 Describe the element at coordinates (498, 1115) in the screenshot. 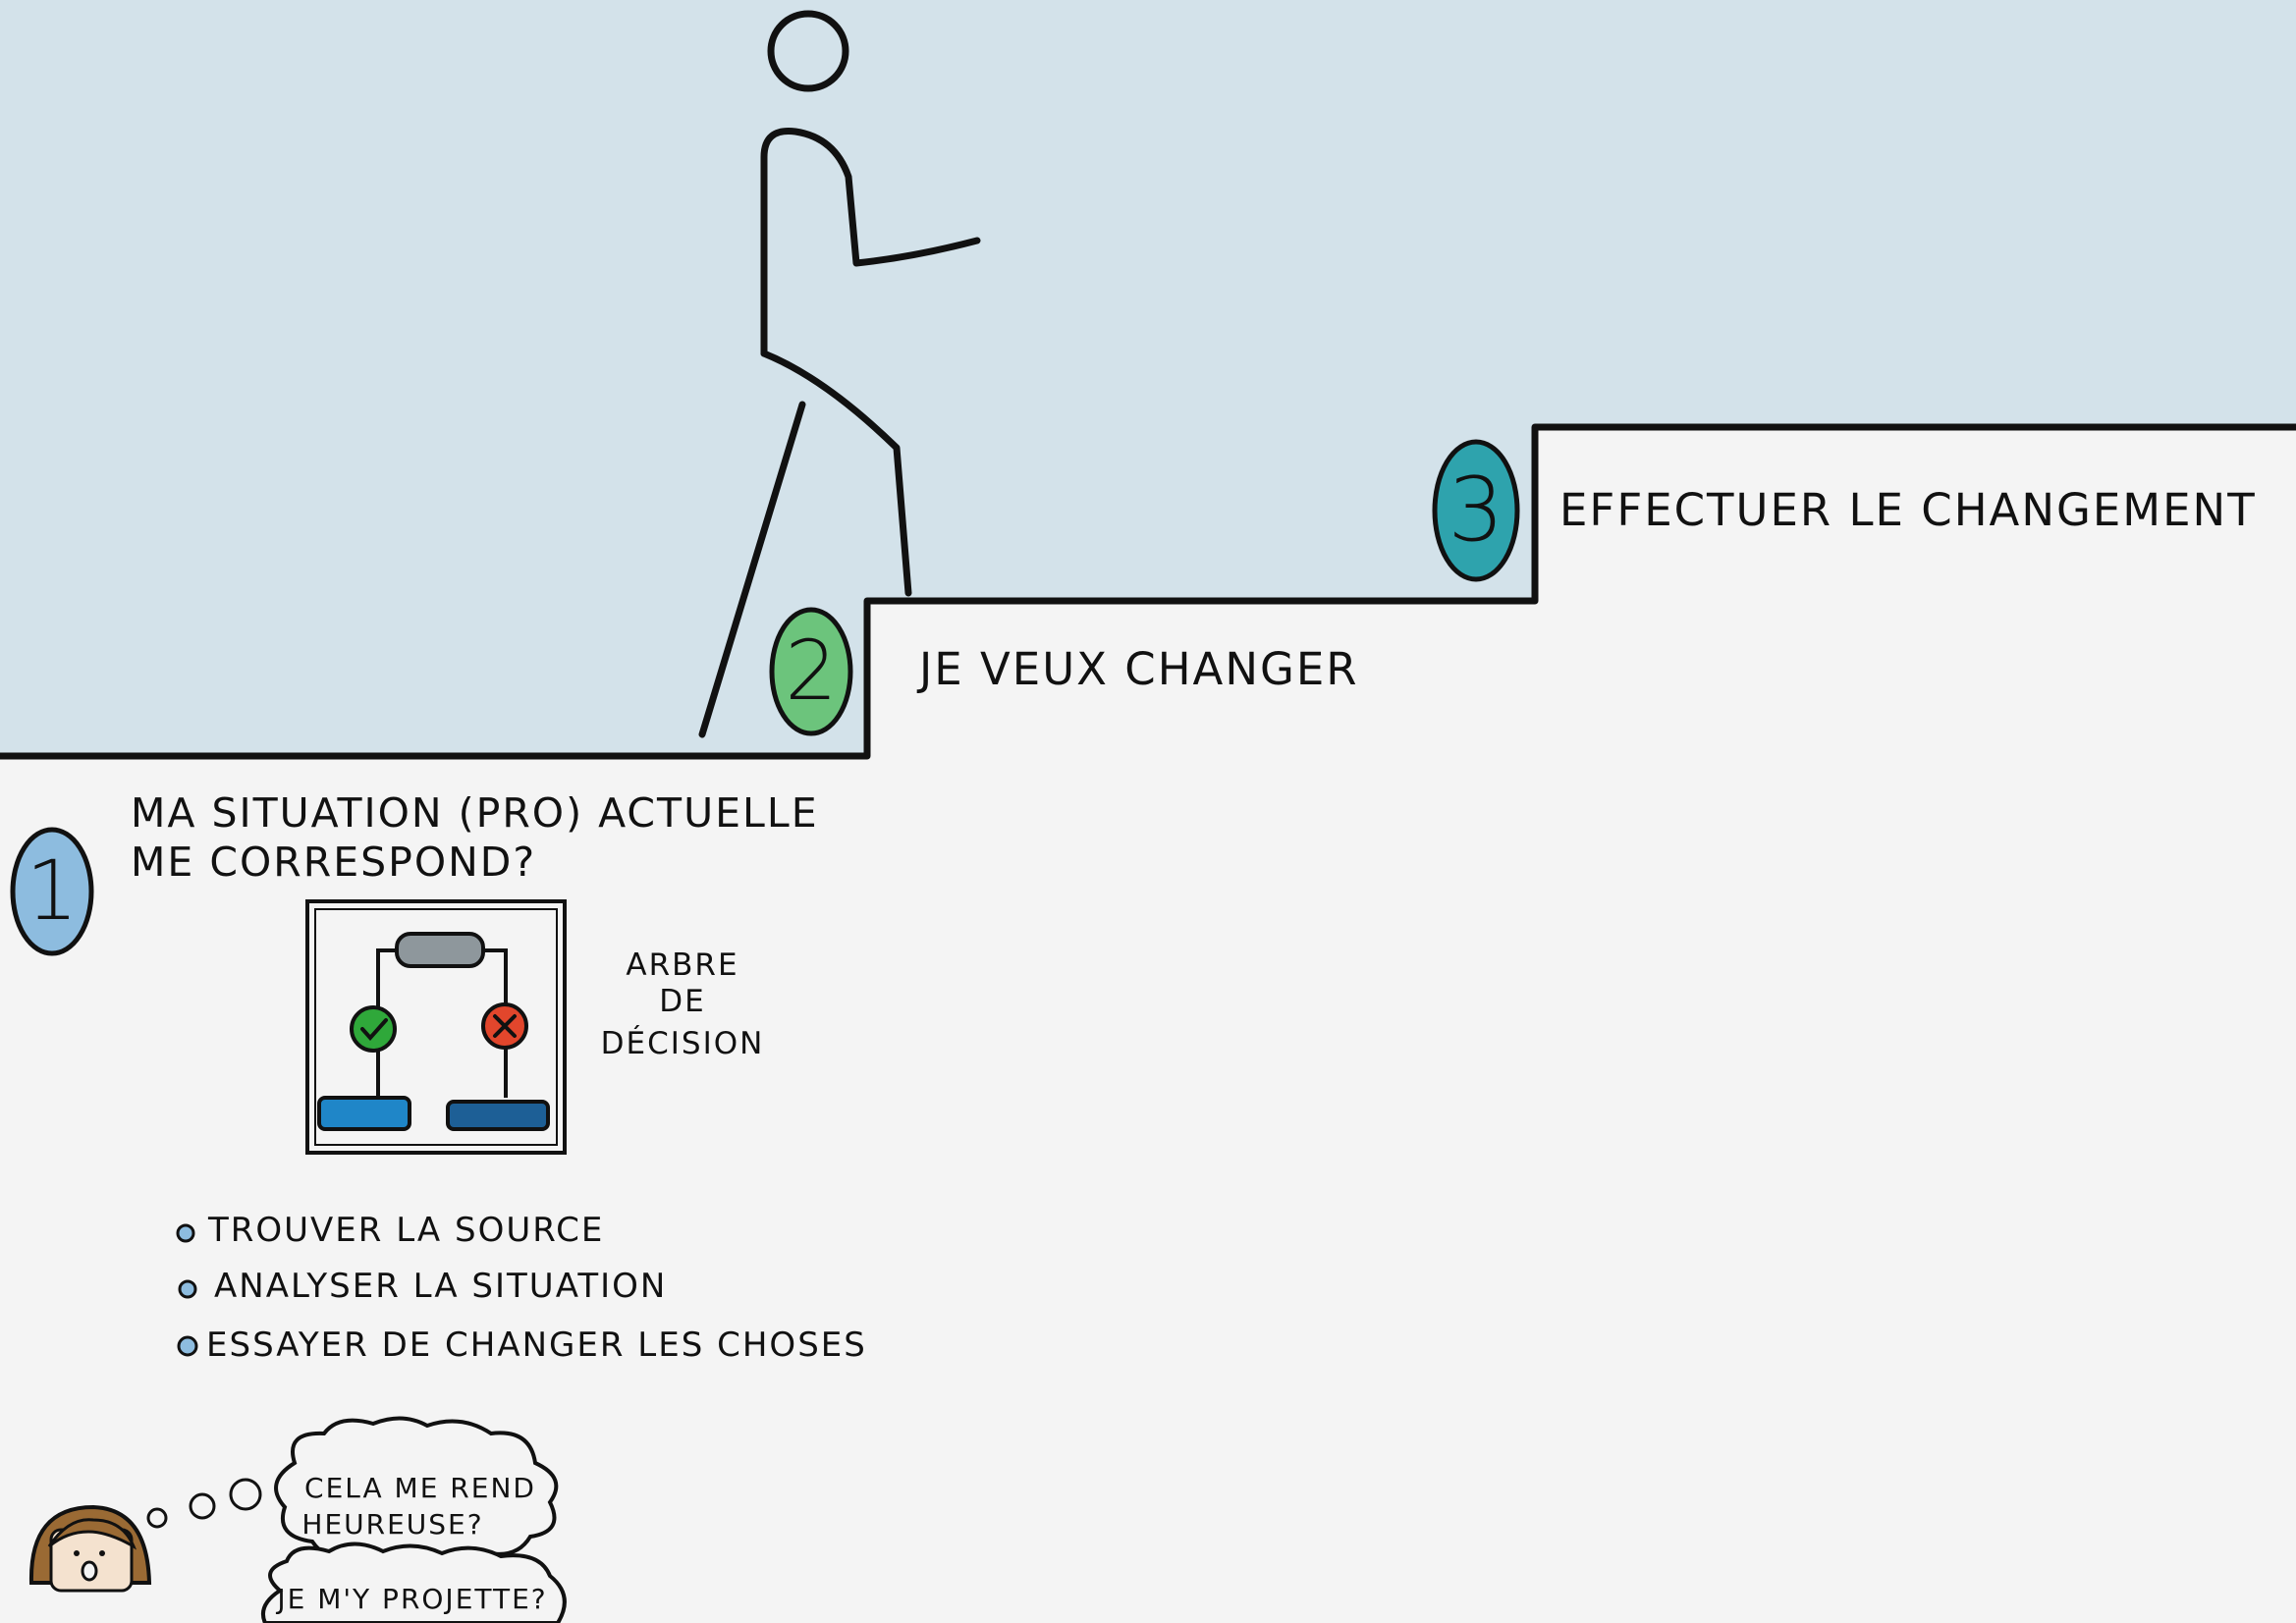

I see `tree-right-leaf` at that location.